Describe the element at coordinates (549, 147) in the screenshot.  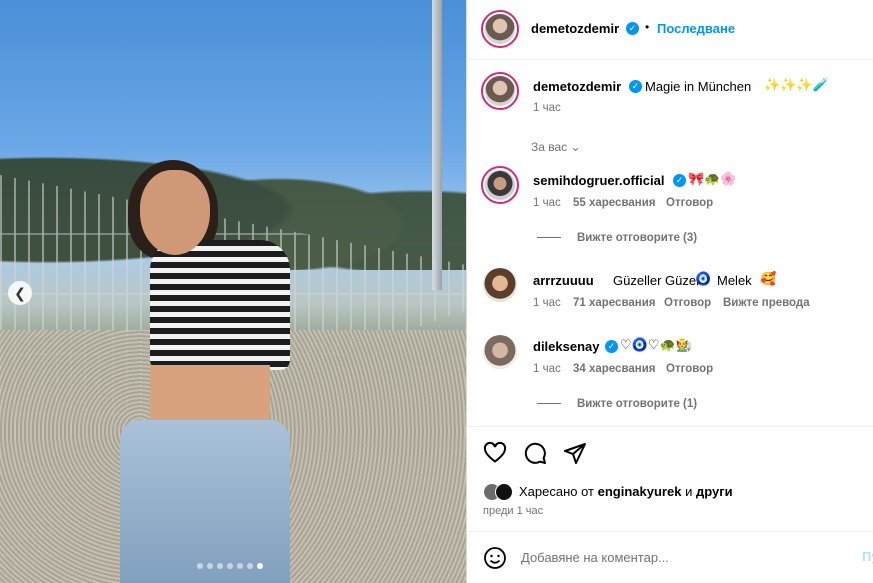
I see `comments-filter-label: За вас` at that location.